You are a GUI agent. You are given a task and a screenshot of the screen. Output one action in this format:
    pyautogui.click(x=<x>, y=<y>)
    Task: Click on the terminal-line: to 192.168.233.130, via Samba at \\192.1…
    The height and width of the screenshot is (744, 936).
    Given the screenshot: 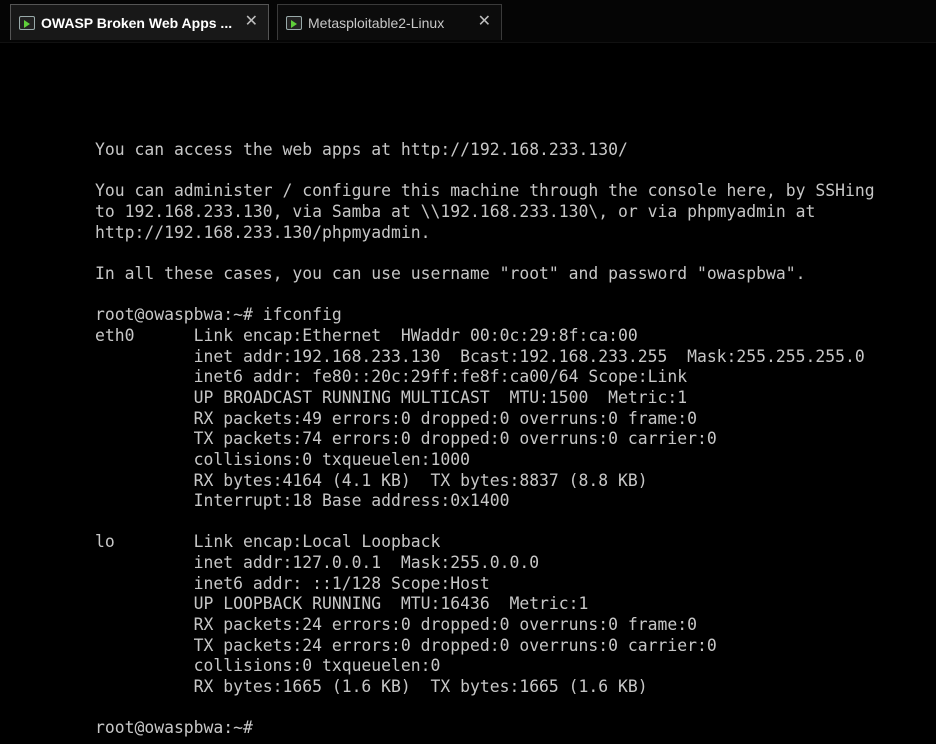 What is the action you would take?
    pyautogui.click(x=455, y=211)
    